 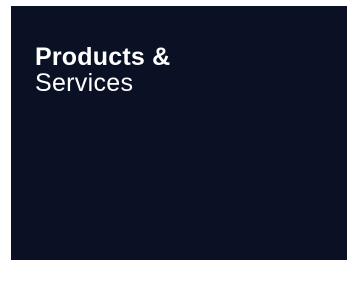 I want to click on tile-heading-line1: Products &, so click(x=103, y=57).